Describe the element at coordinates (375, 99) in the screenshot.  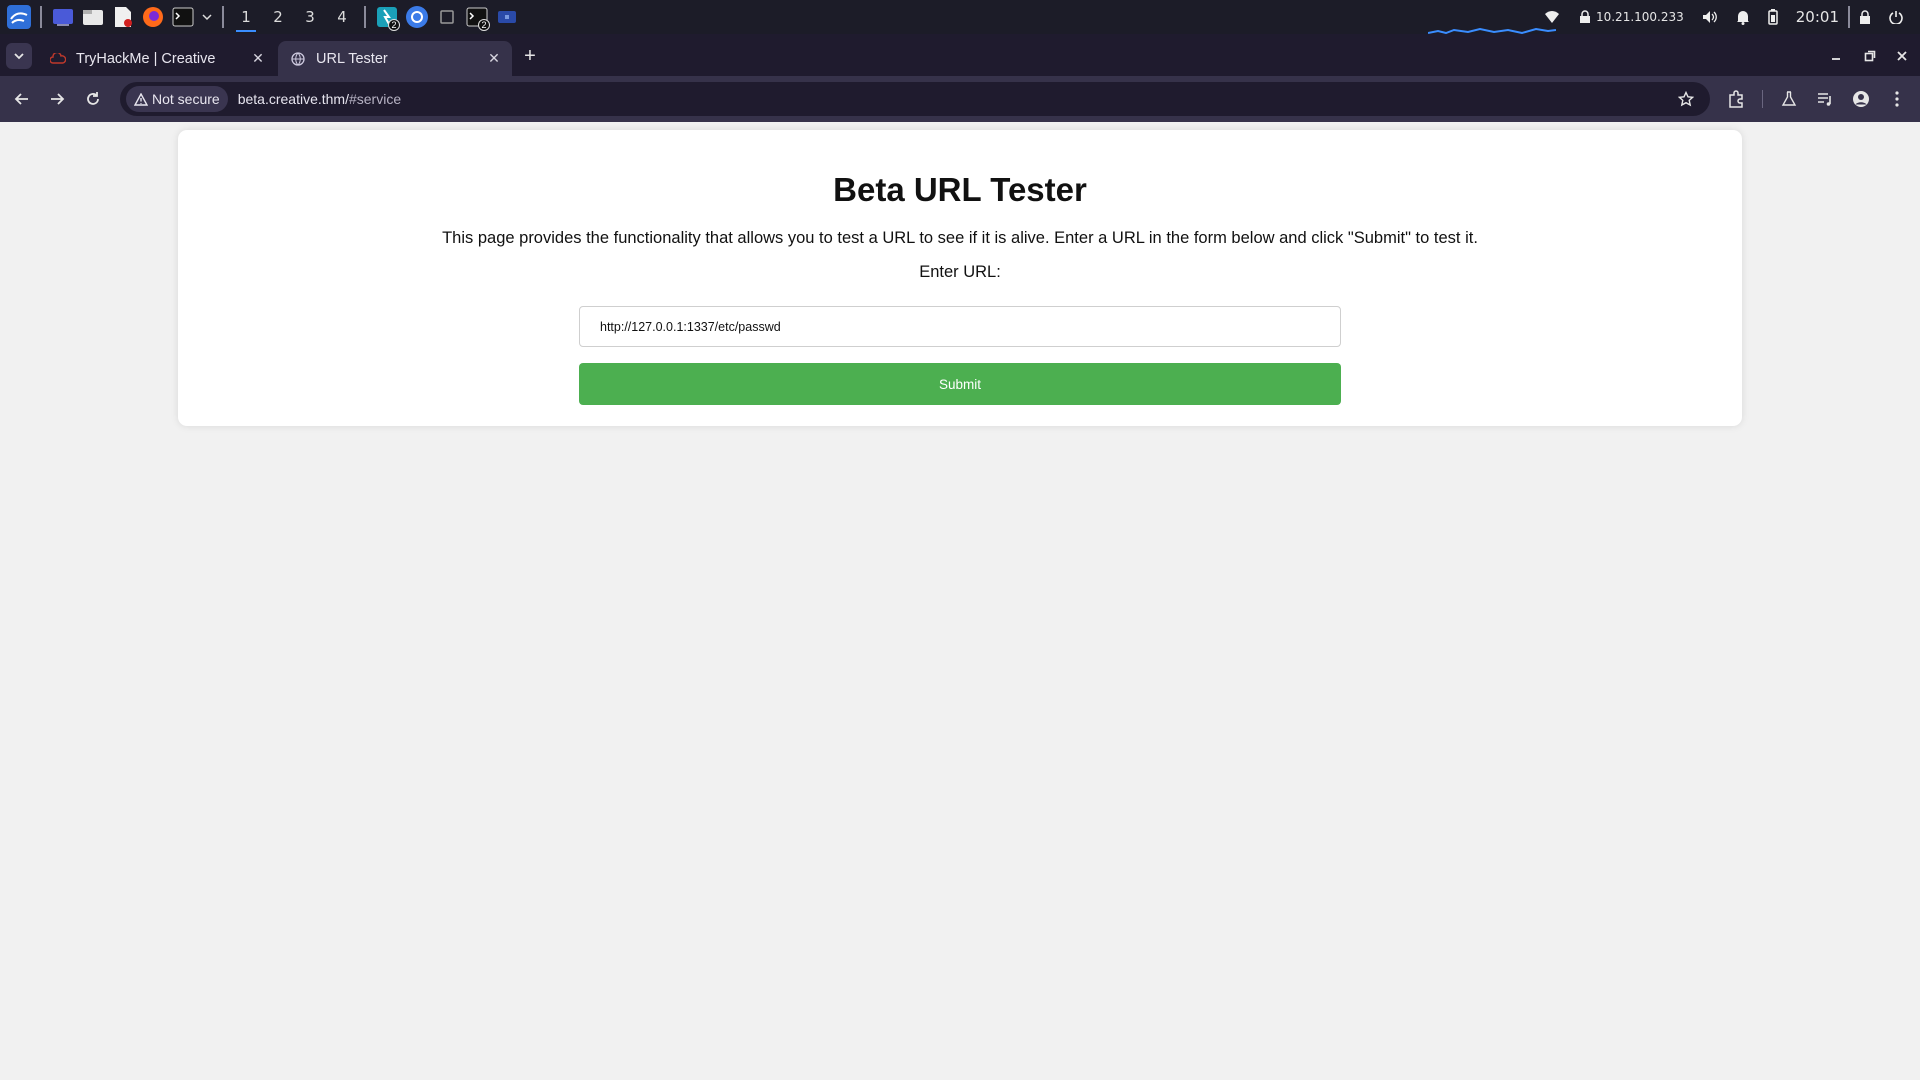
I see `url-path: #service` at that location.